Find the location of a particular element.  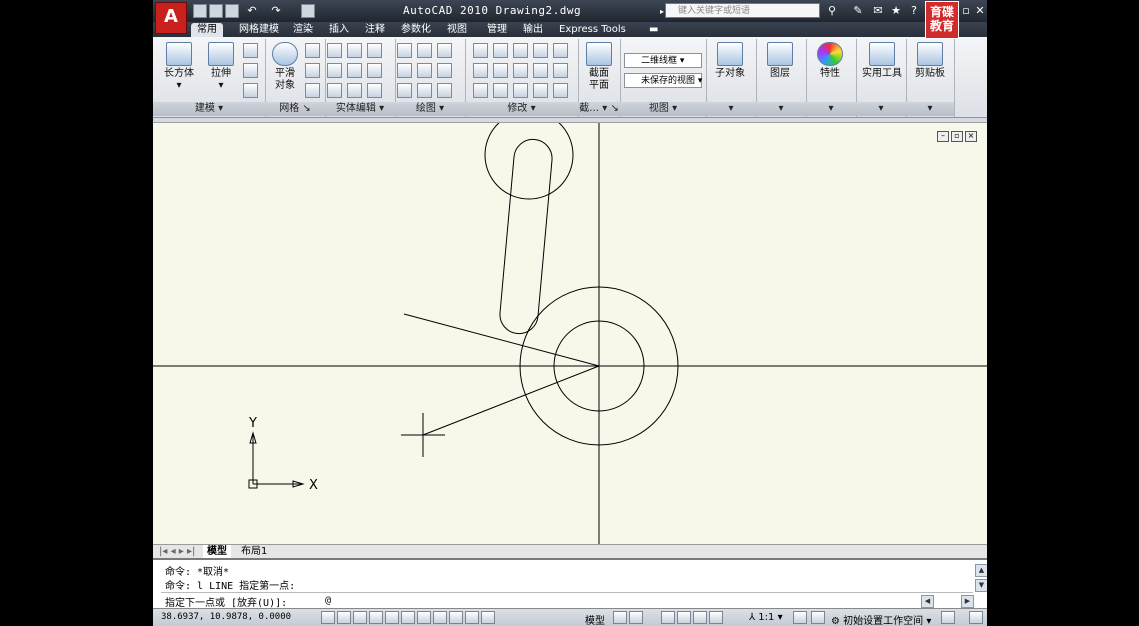

mirror-icon is located at coordinates (500, 90).